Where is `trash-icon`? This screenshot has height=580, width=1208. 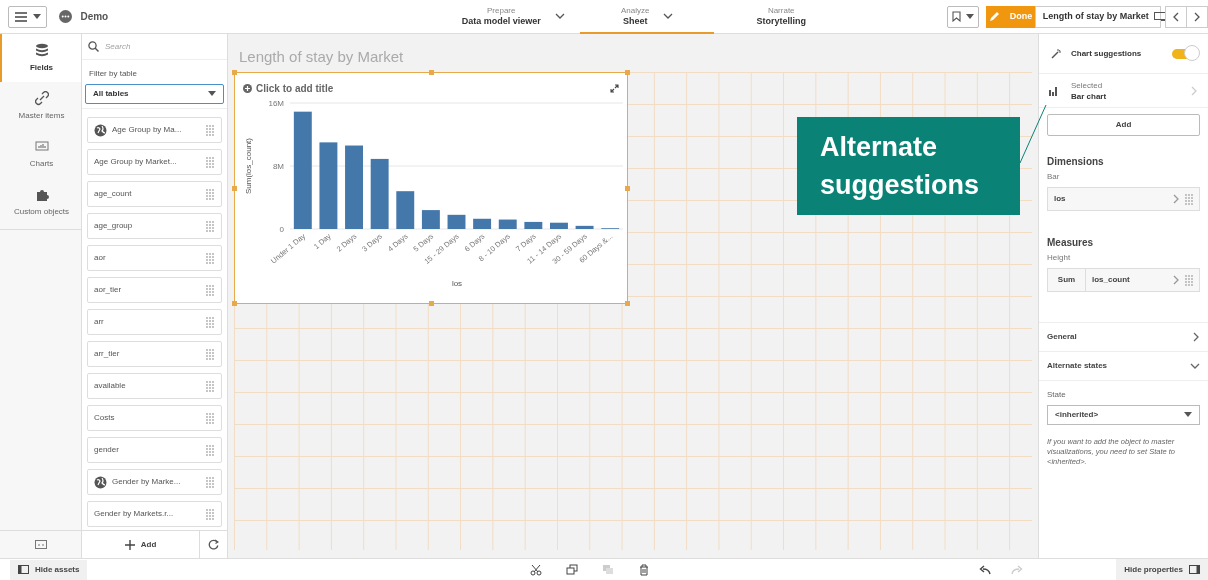 trash-icon is located at coordinates (644, 569).